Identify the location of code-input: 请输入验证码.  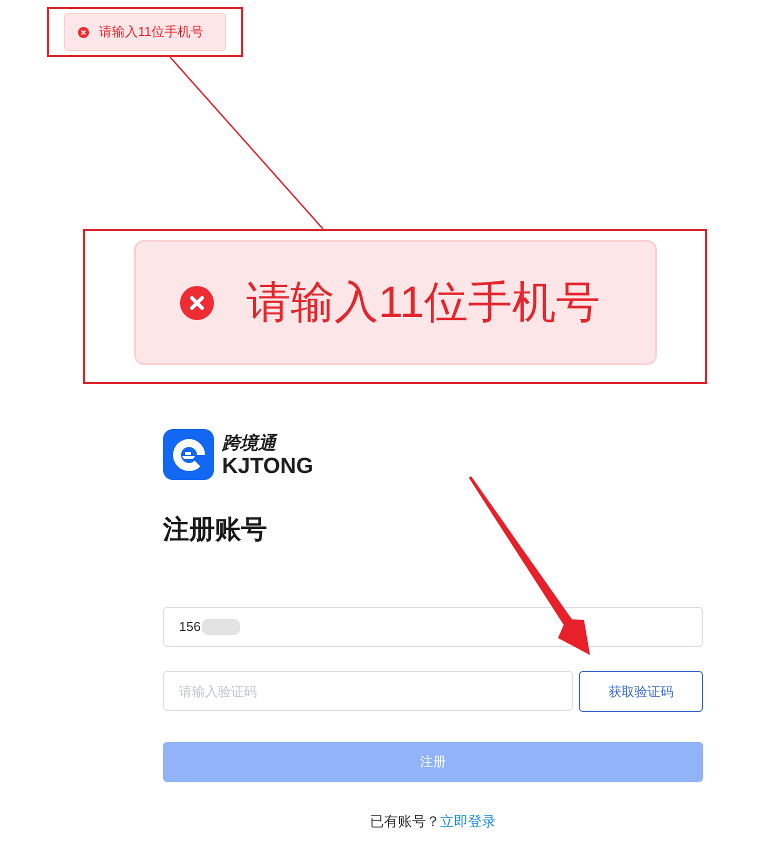
(368, 691).